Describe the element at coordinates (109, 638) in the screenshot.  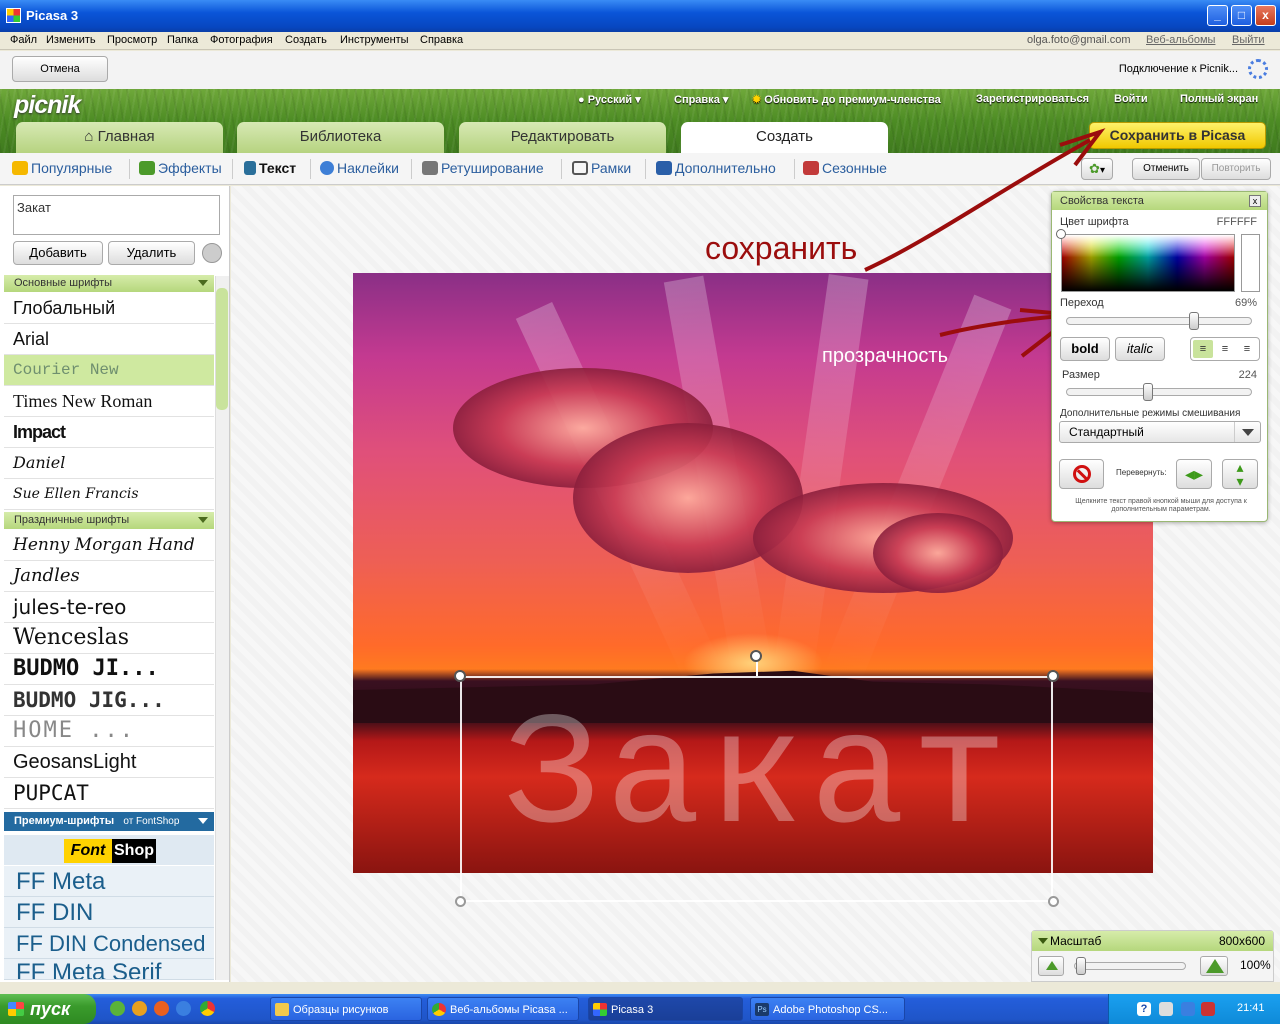
I see `font-item: Wenceslas` at that location.